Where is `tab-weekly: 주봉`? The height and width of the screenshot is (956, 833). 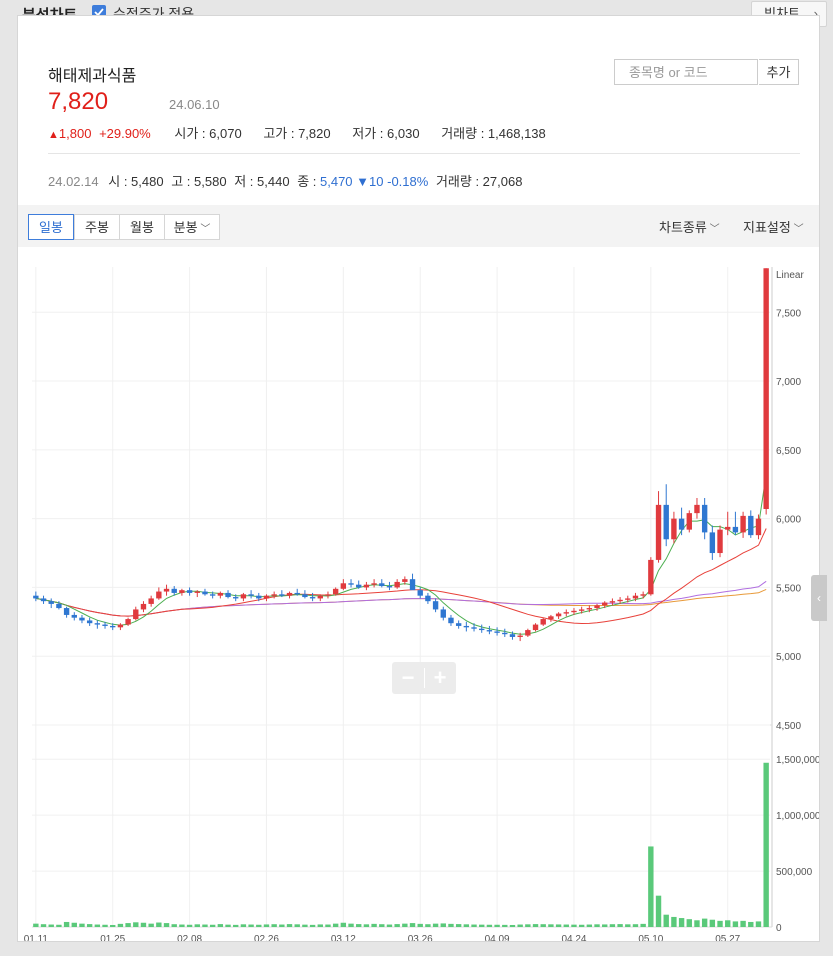 tab-weekly: 주봉 is located at coordinates (97, 227).